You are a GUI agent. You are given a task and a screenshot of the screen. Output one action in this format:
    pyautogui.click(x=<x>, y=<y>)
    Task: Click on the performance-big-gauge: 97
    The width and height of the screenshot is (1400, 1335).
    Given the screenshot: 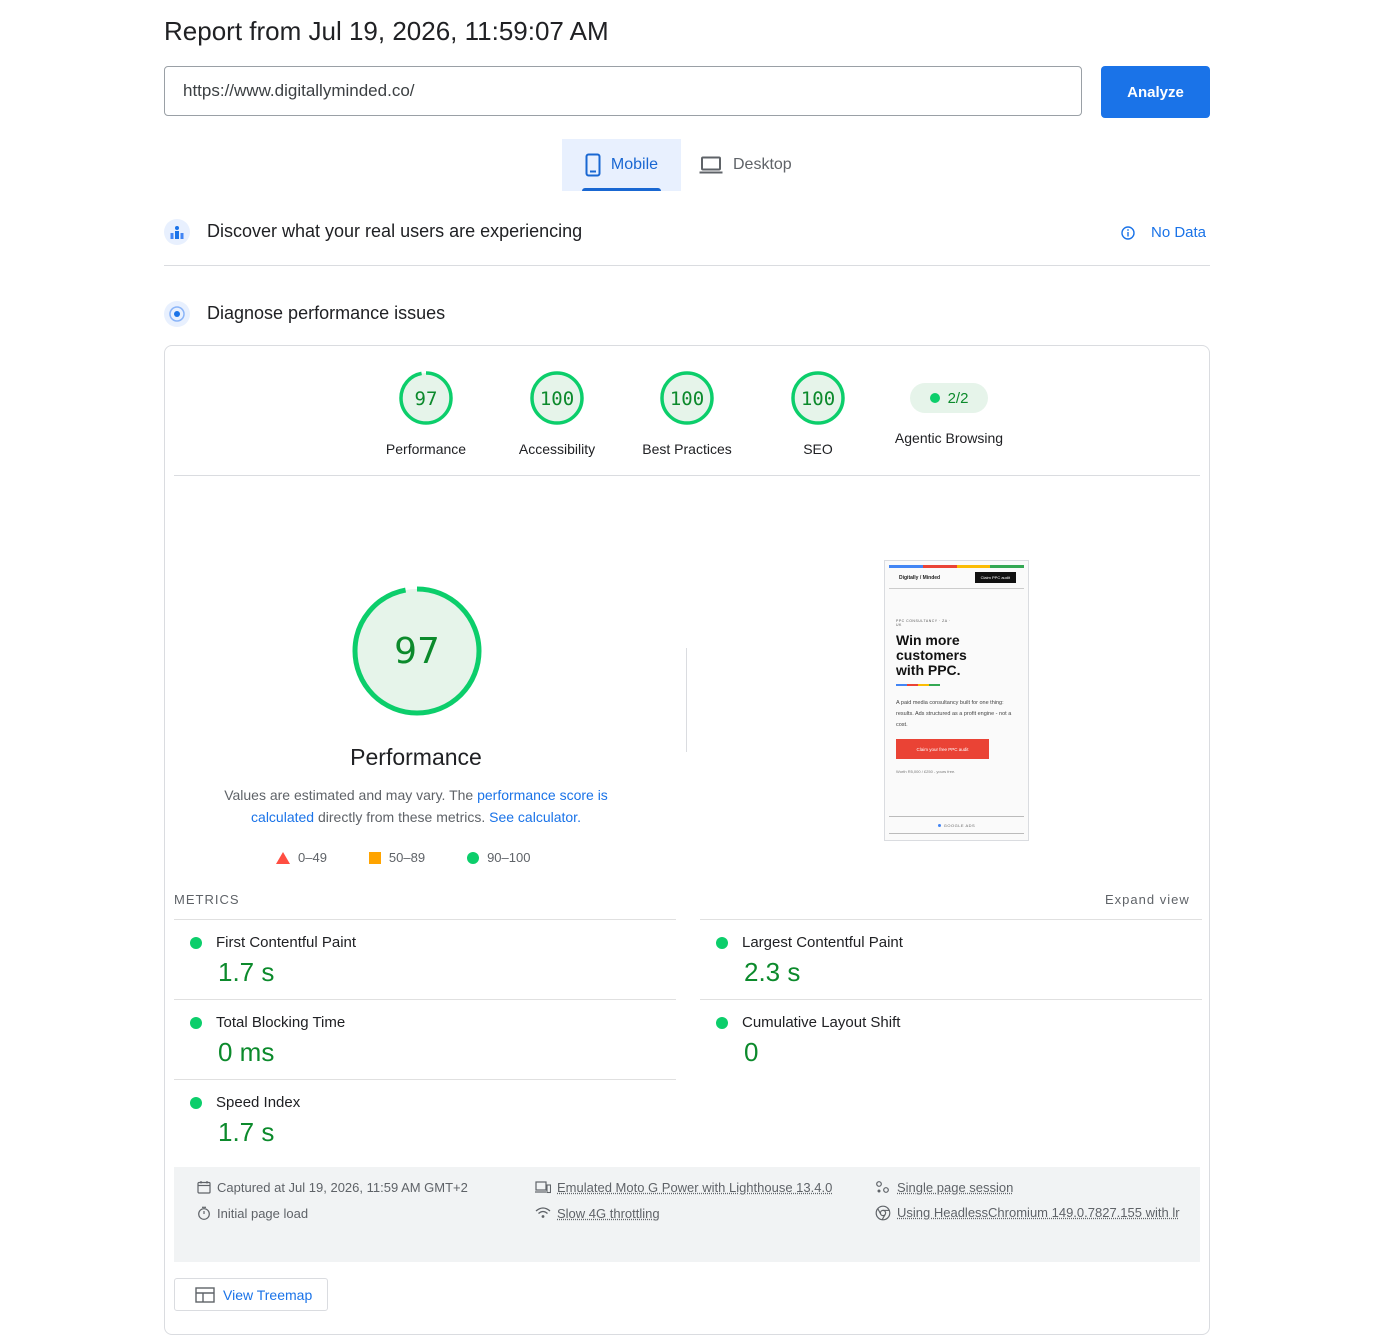 What is the action you would take?
    pyautogui.click(x=417, y=653)
    